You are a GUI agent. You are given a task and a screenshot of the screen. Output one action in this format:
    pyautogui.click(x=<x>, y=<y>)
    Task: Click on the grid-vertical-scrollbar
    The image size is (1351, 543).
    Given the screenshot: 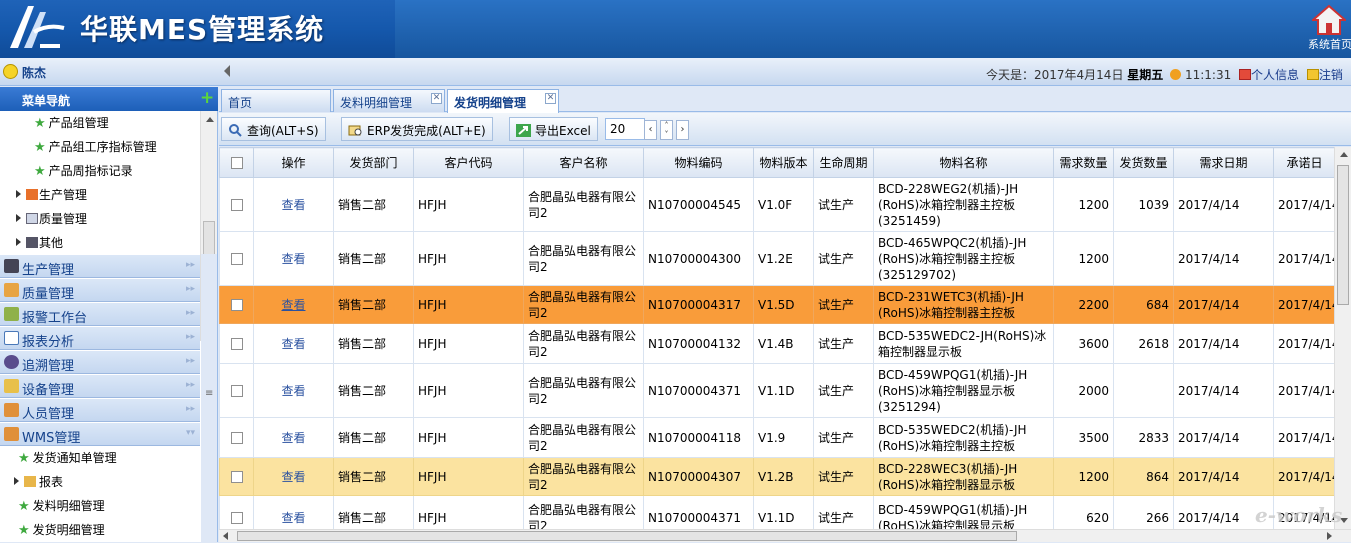 What is the action you would take?
    pyautogui.click(x=1342, y=338)
    